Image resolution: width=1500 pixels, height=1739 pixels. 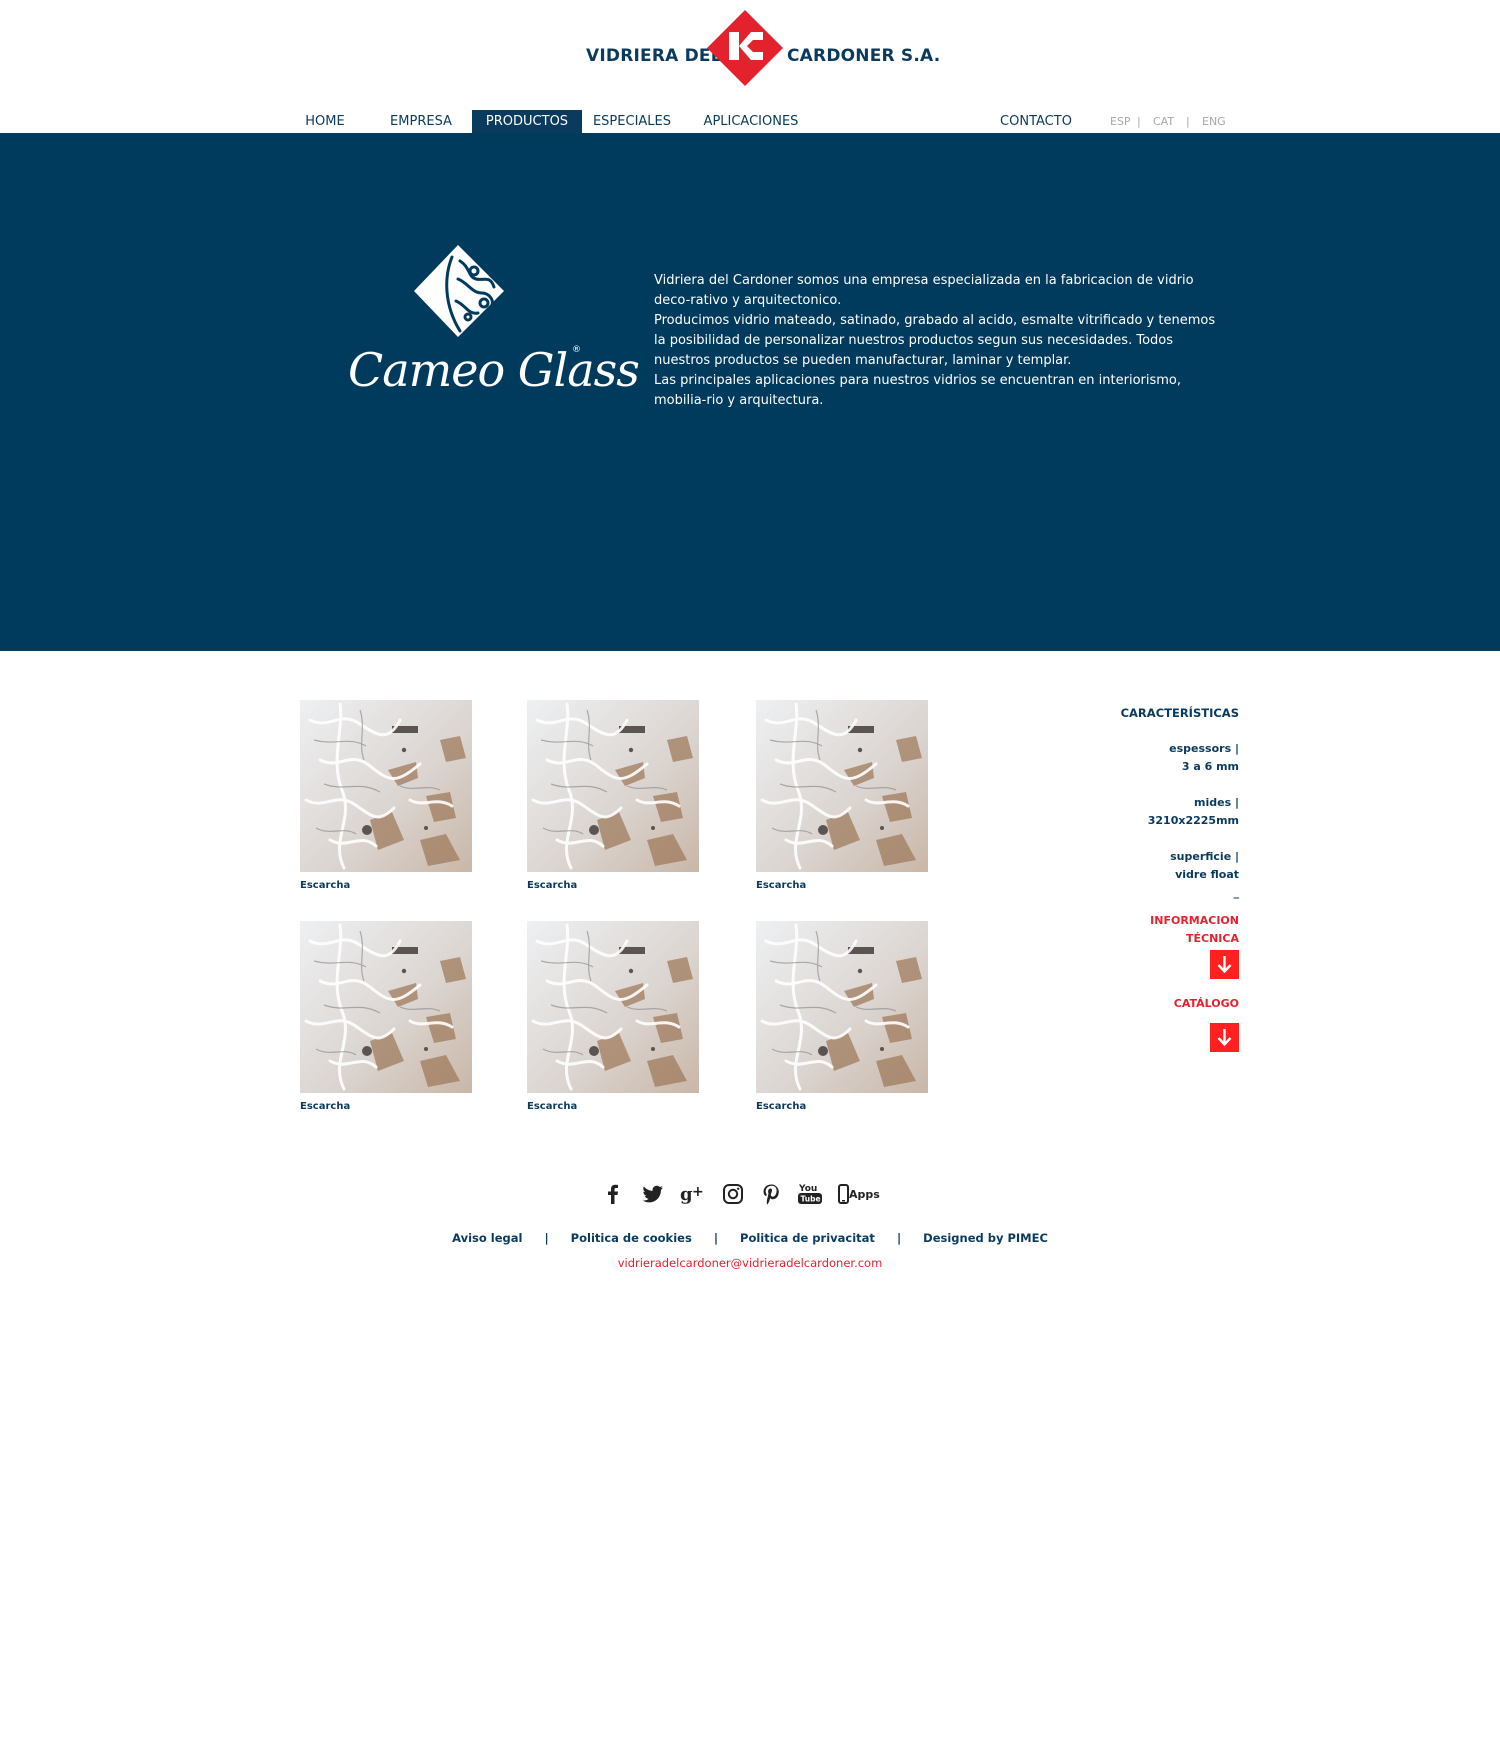 I want to click on logo-text-right: CARDONER S.A., so click(x=864, y=56).